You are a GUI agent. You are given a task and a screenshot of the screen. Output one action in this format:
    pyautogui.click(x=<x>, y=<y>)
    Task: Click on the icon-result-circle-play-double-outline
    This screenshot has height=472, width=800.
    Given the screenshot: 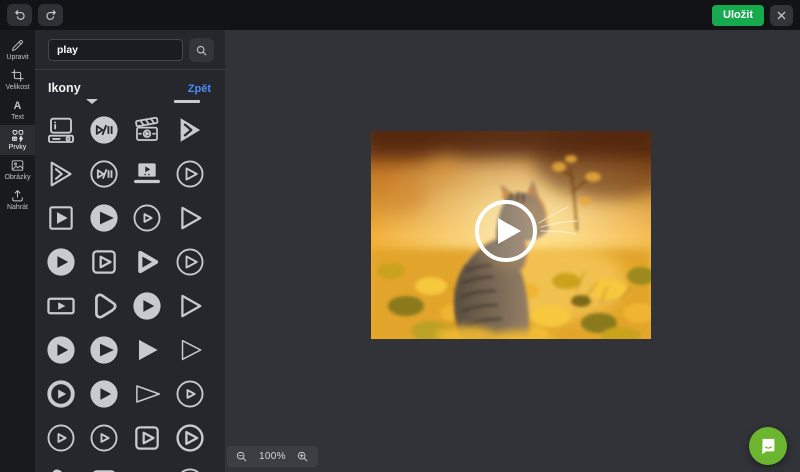 What is the action you would take?
    pyautogui.click(x=189, y=438)
    